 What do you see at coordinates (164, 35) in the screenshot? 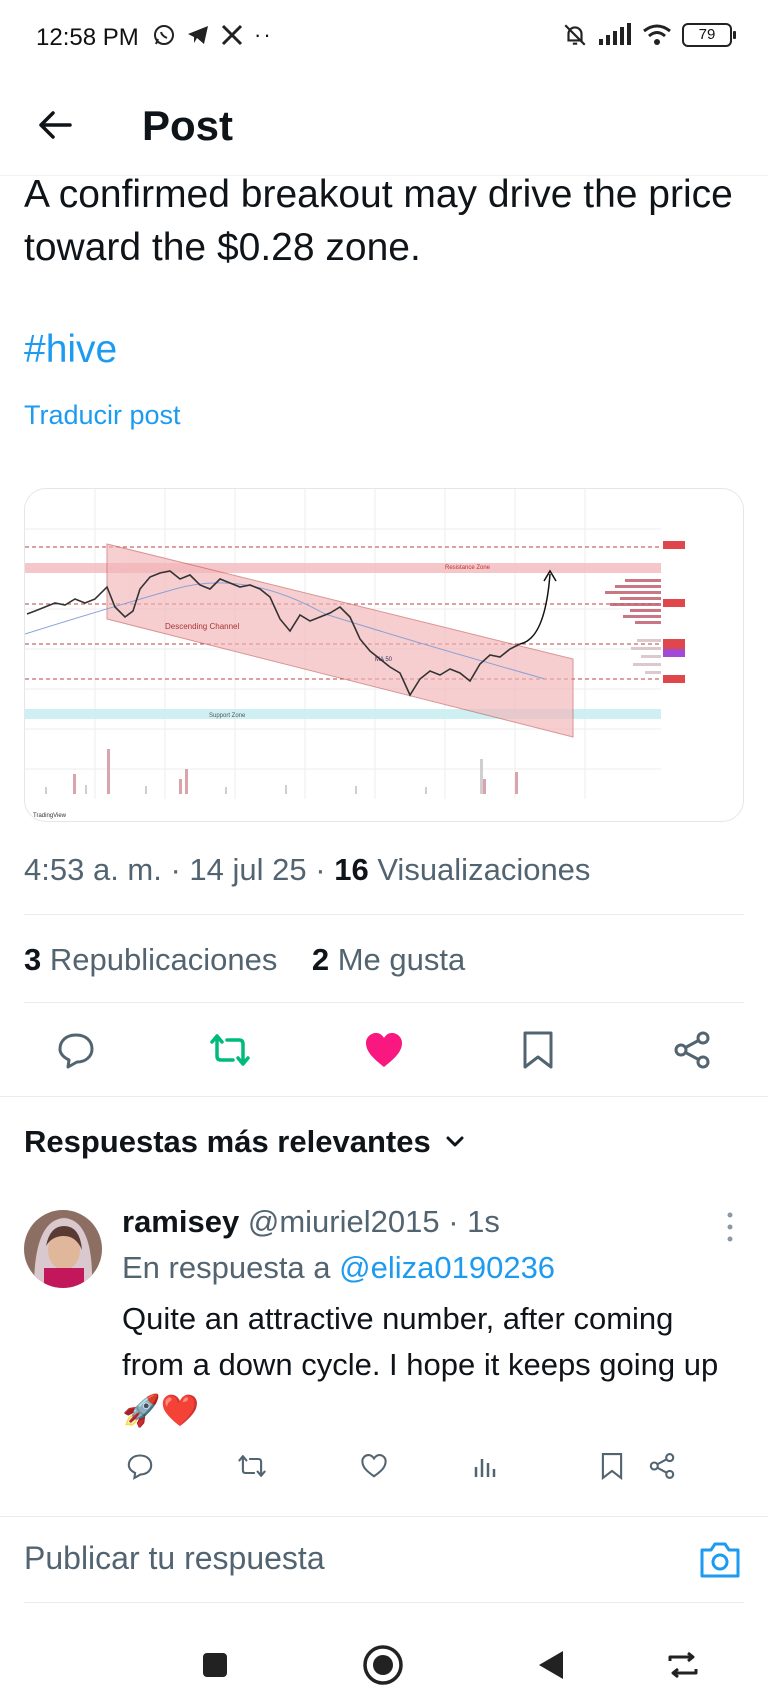
I see `whatsapp-icon` at bounding box center [164, 35].